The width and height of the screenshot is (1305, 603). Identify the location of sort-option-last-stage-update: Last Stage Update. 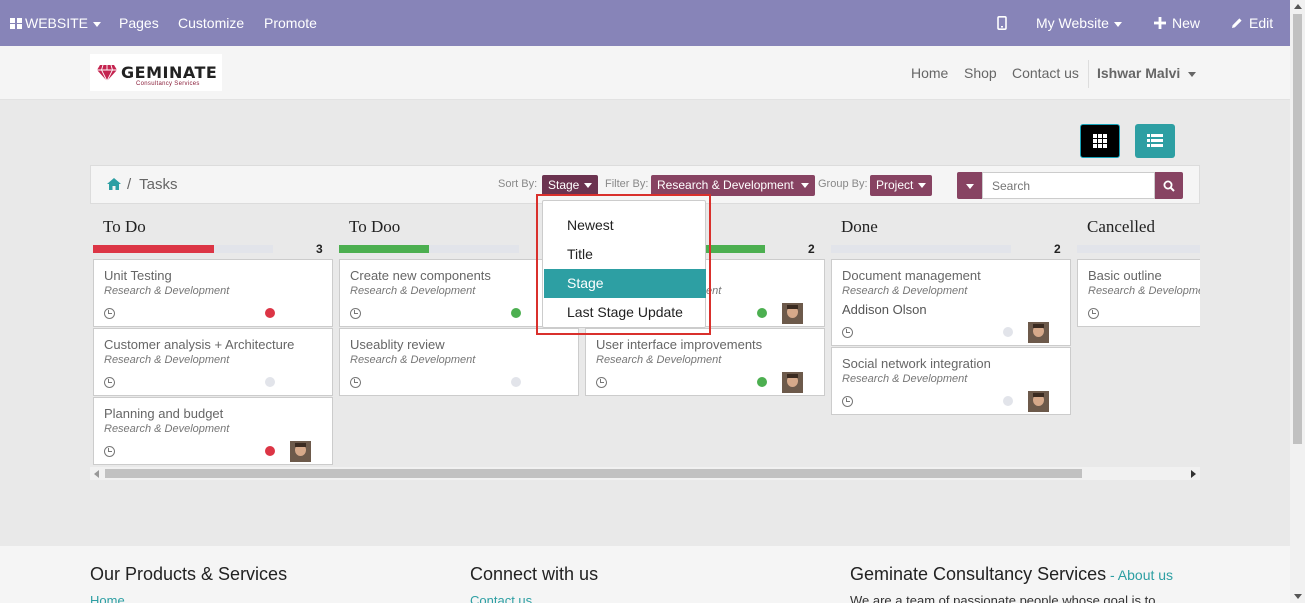
(625, 312).